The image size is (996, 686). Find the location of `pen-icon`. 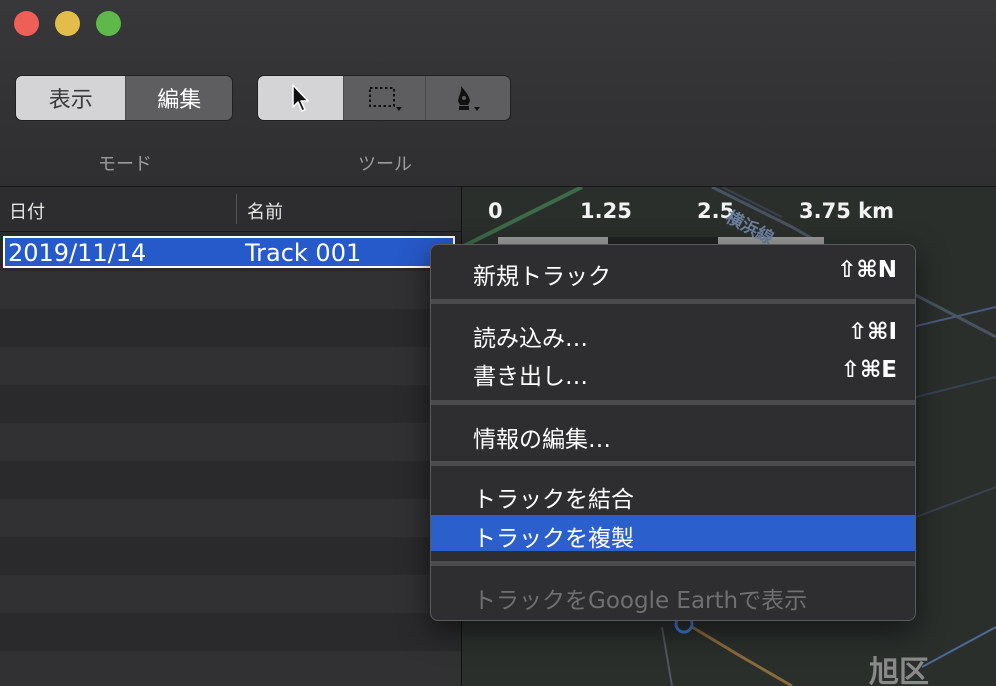

pen-icon is located at coordinates (468, 98).